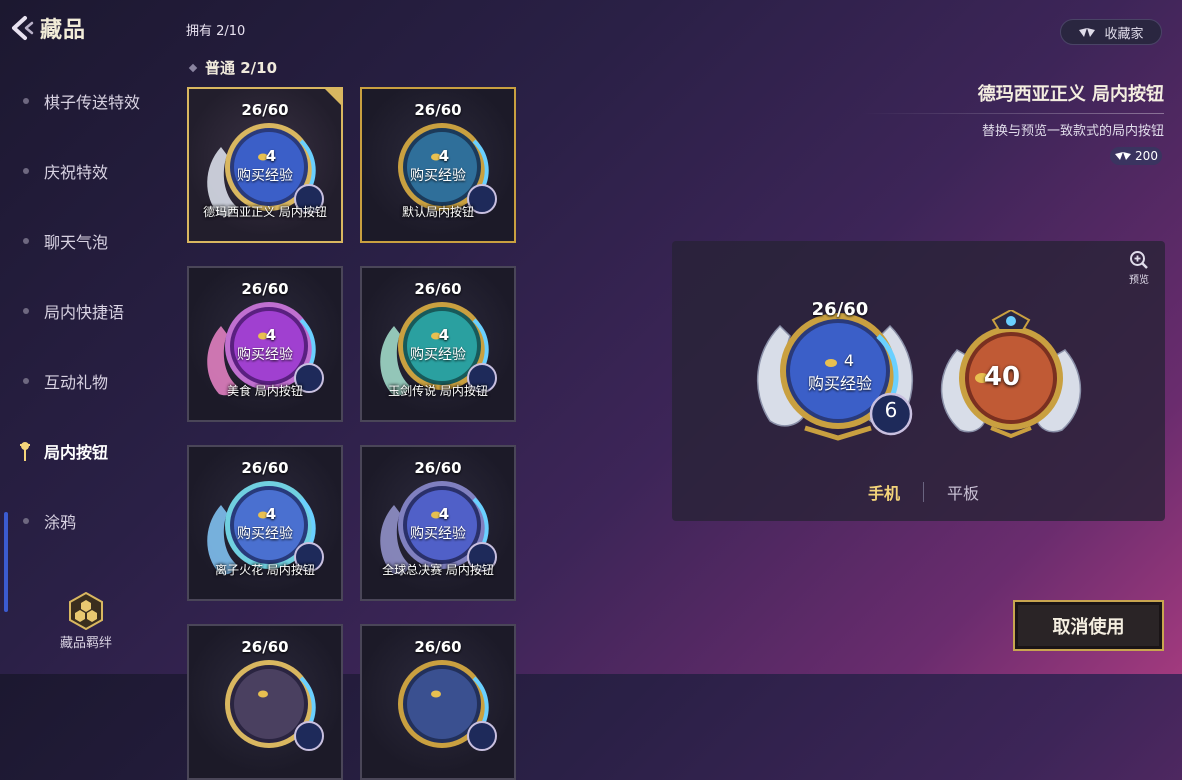 The image size is (1182, 780). I want to click on device-tabs: 手机 平板, so click(923, 492).